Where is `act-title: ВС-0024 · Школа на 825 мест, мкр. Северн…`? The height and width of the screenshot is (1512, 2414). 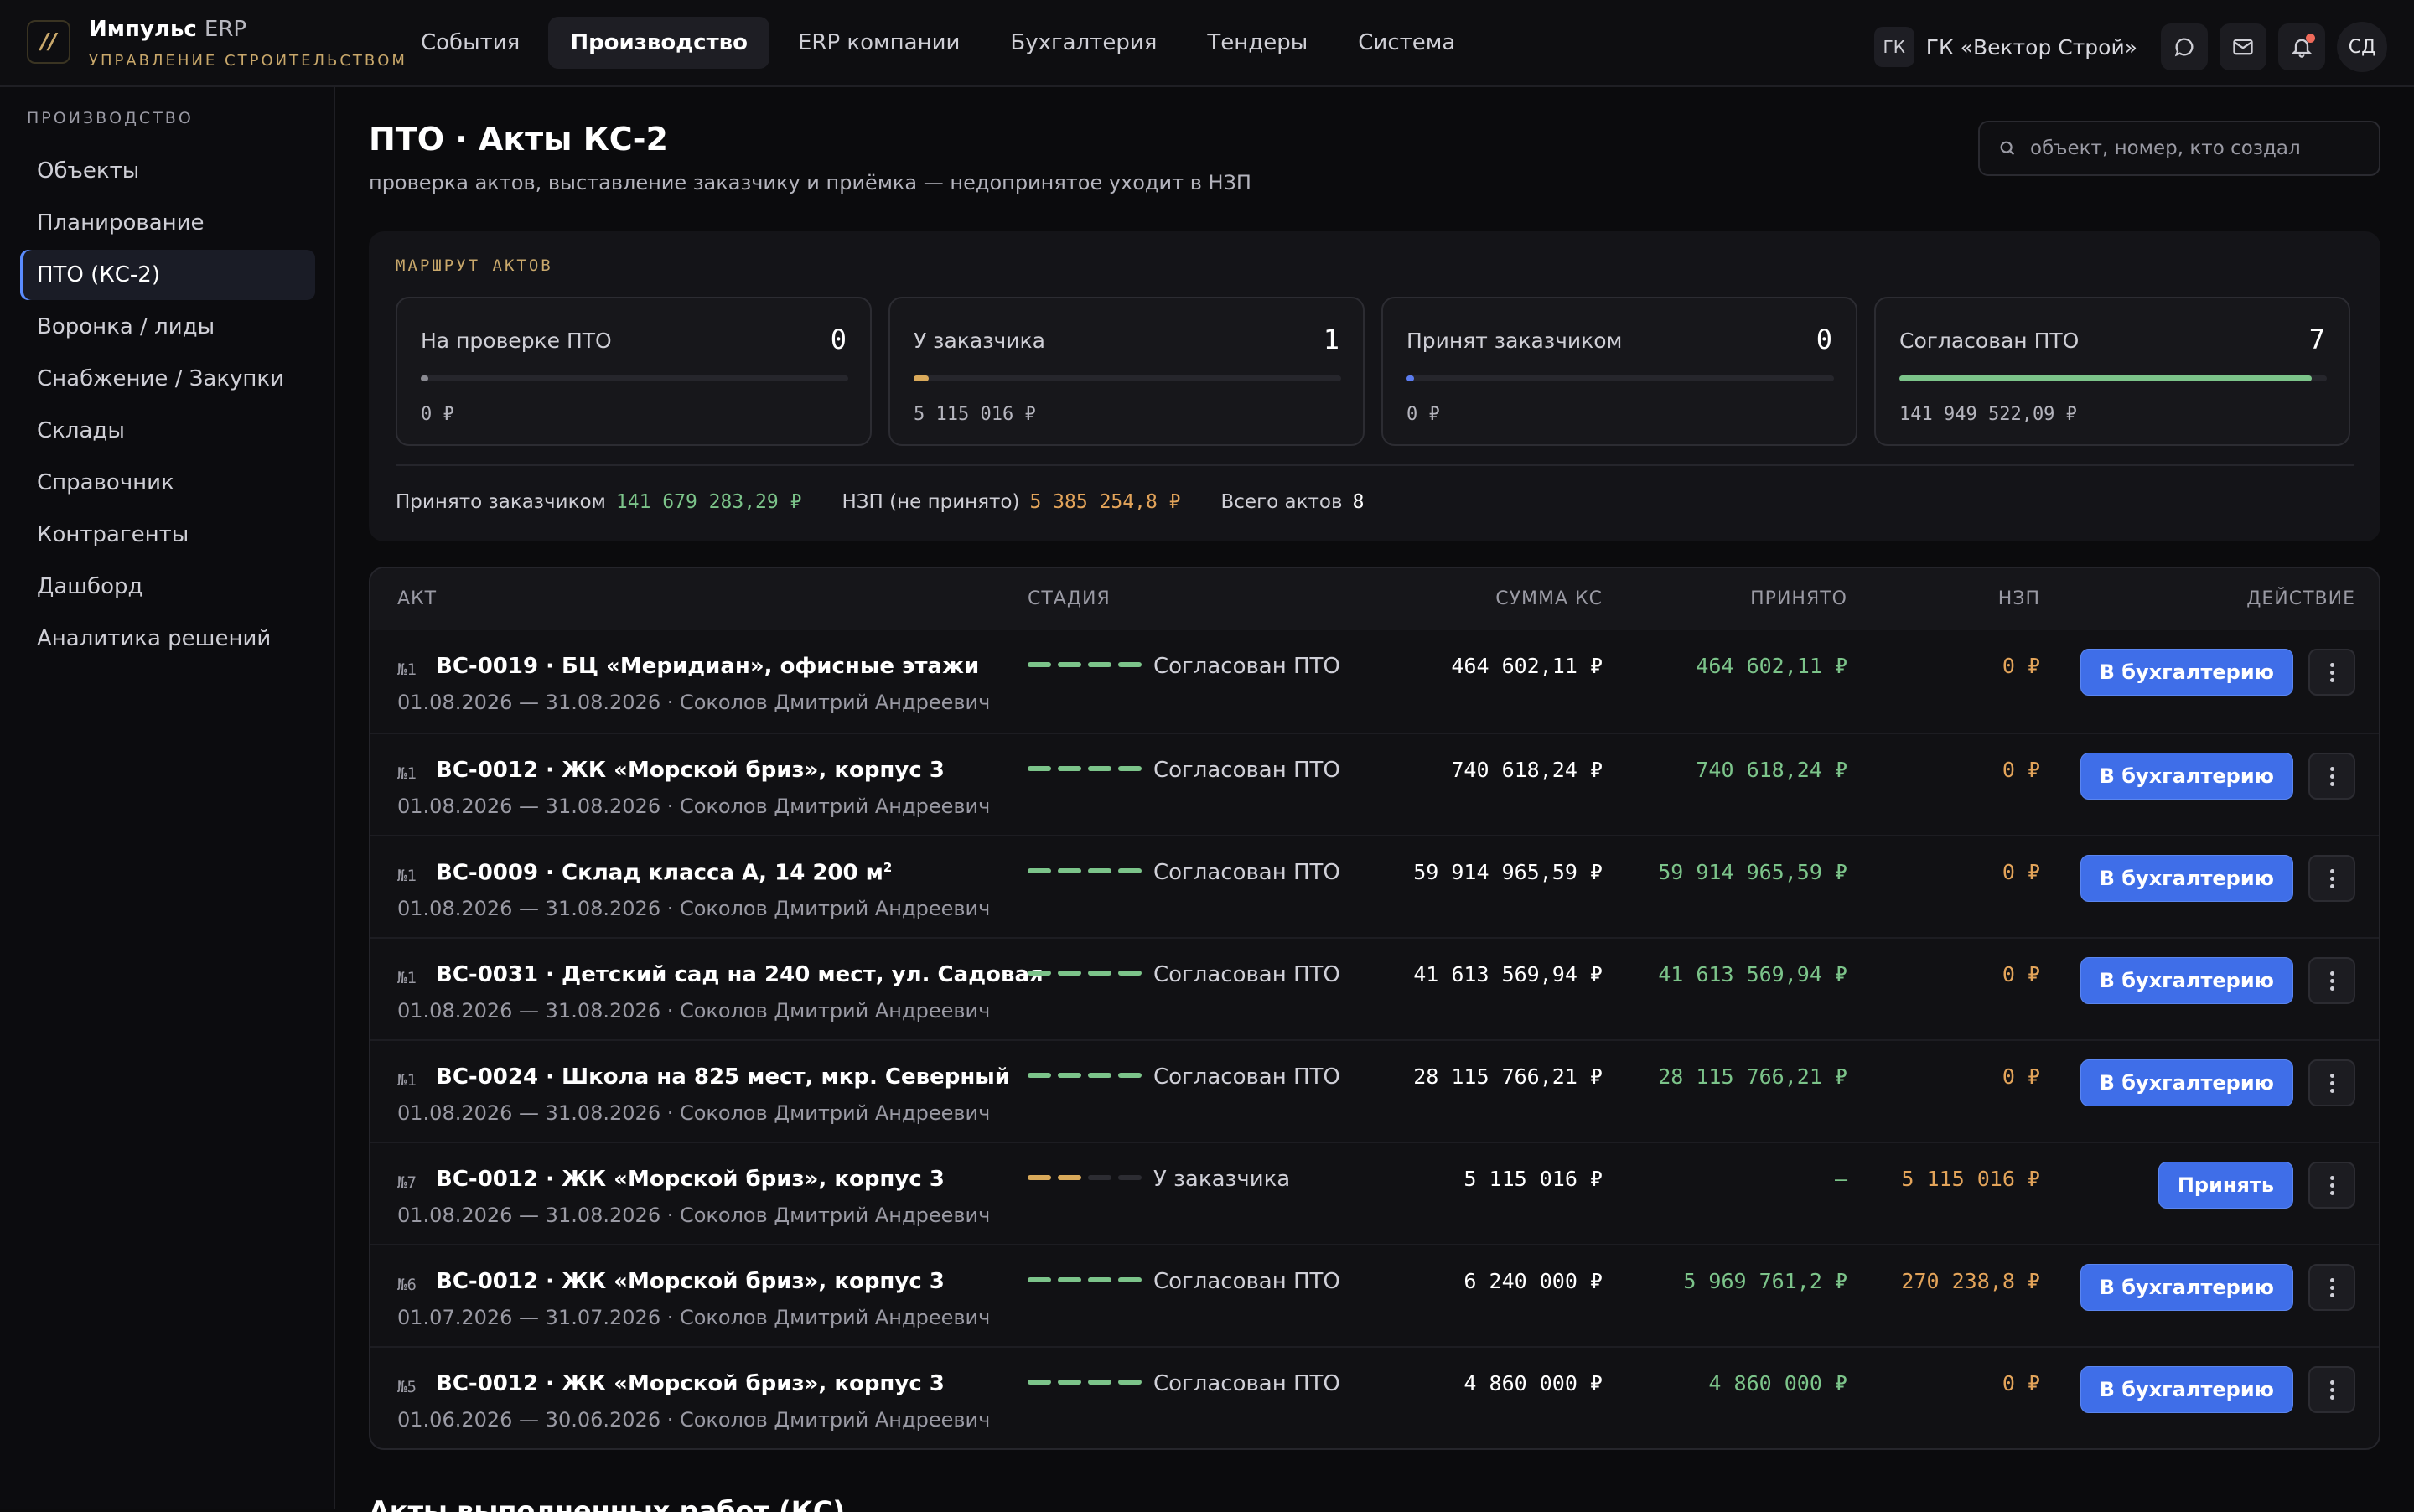
act-title: ВС-0024 · Школа на 825 мест, мкр. Северн… is located at coordinates (723, 1077).